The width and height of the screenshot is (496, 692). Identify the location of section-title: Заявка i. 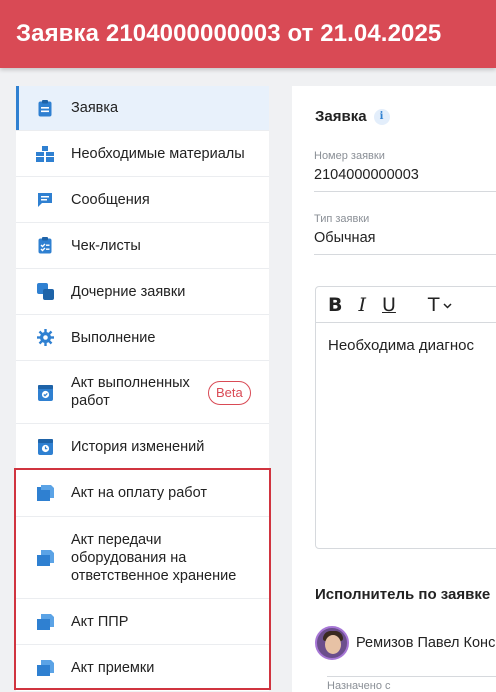
(352, 116).